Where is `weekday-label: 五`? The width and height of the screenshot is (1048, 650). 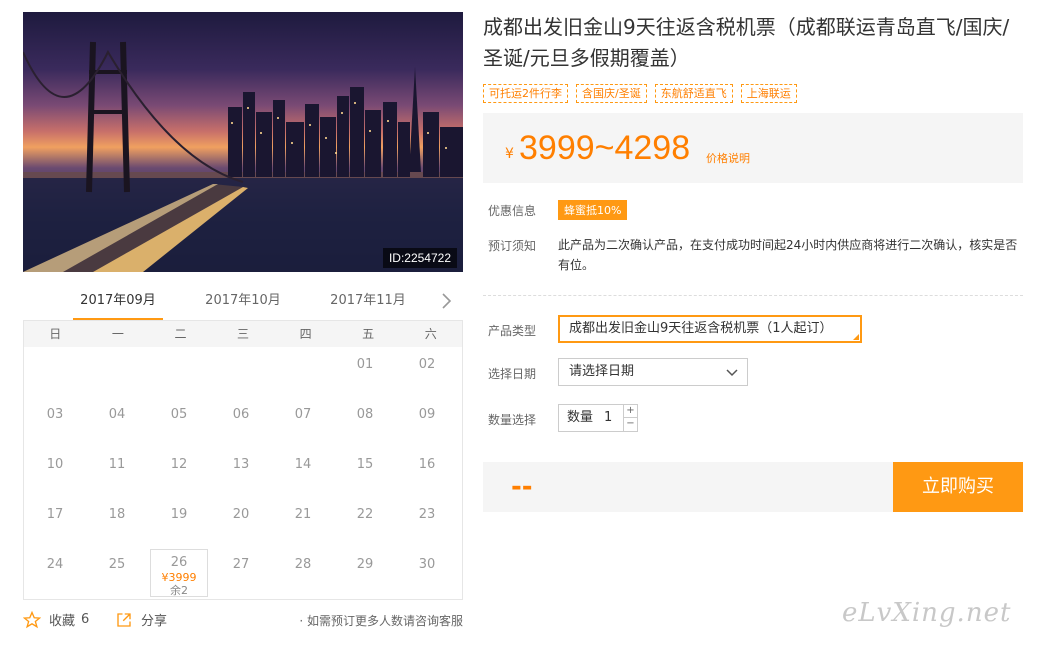
weekday-label: 五 is located at coordinates (368, 334).